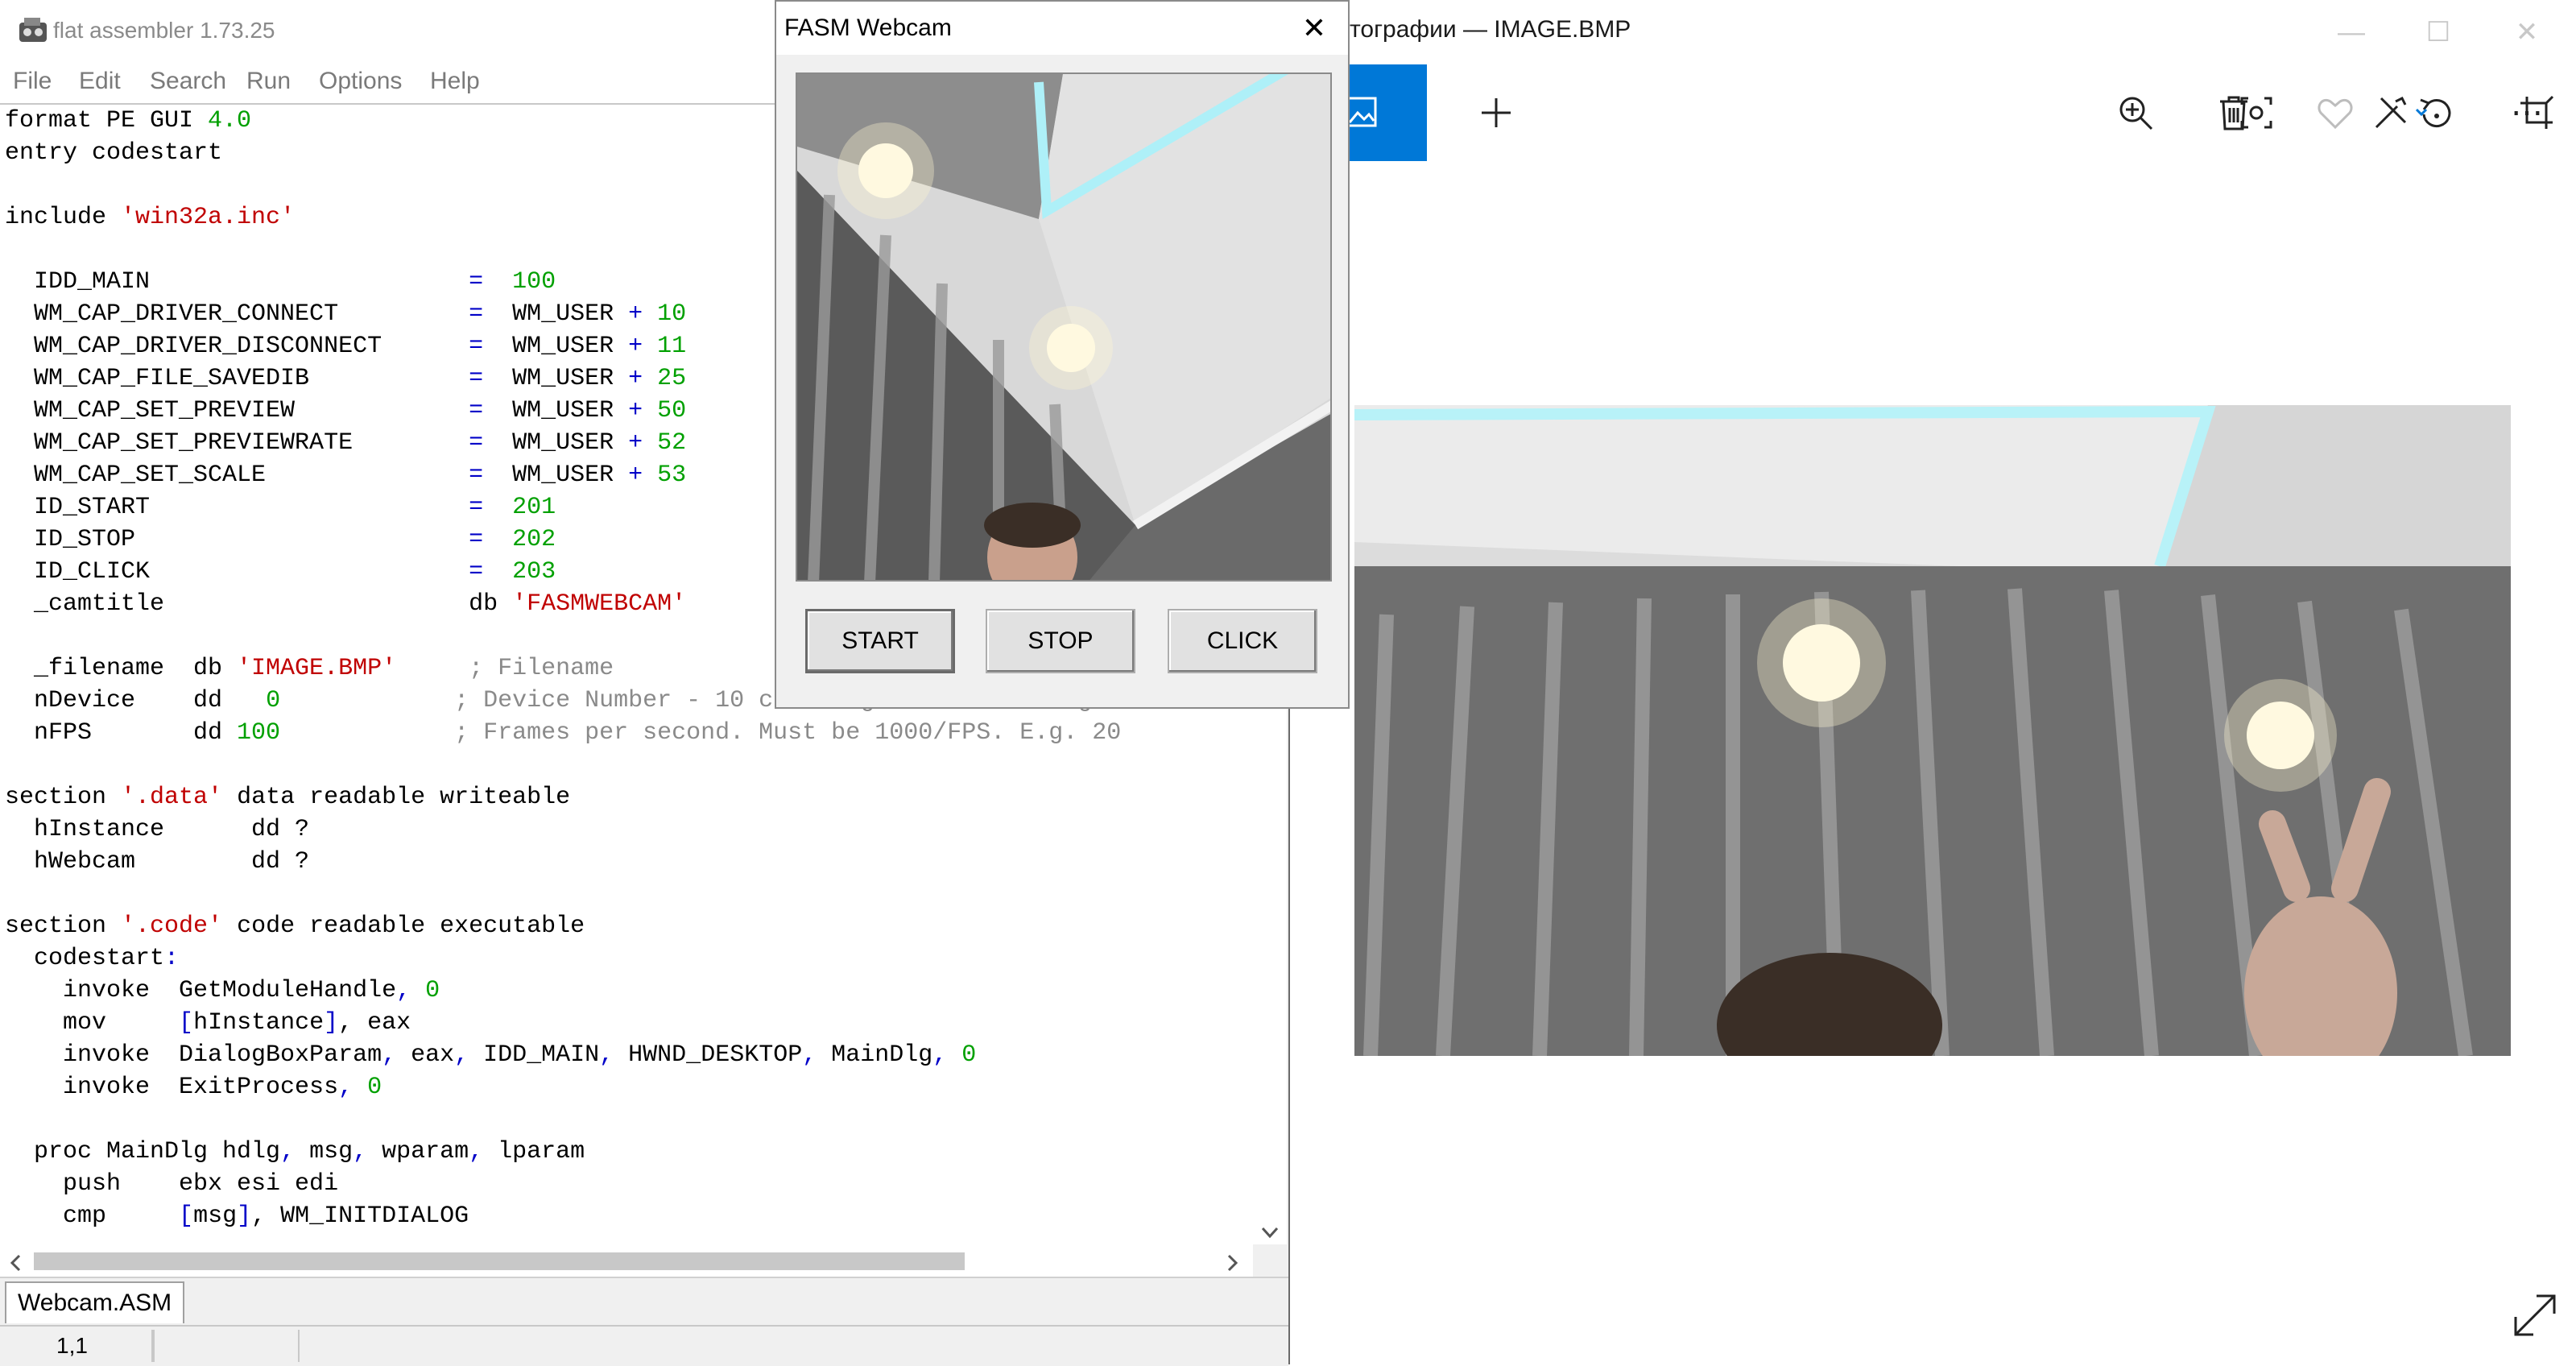  I want to click on code-token: format PE GUI, so click(107, 121).